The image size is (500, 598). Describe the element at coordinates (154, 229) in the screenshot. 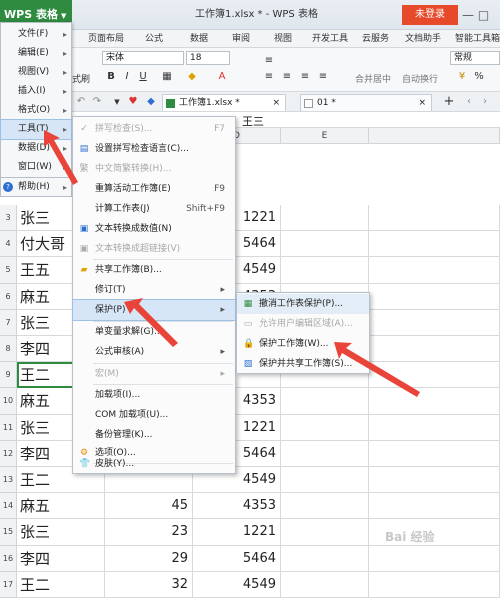

I see `menu-item-text-to-number: ▣ 文本转换成数值(N)` at that location.